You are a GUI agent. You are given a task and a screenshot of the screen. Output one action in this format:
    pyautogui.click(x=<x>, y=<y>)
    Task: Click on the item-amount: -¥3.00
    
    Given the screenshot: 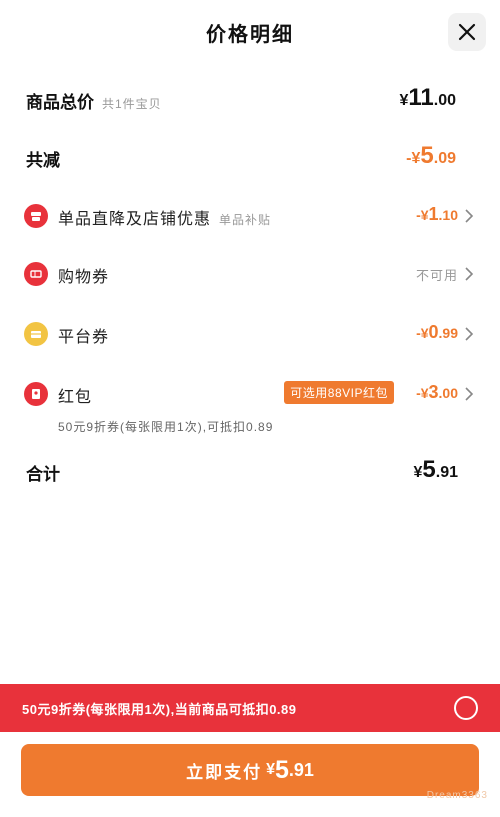 What is the action you would take?
    pyautogui.click(x=437, y=392)
    